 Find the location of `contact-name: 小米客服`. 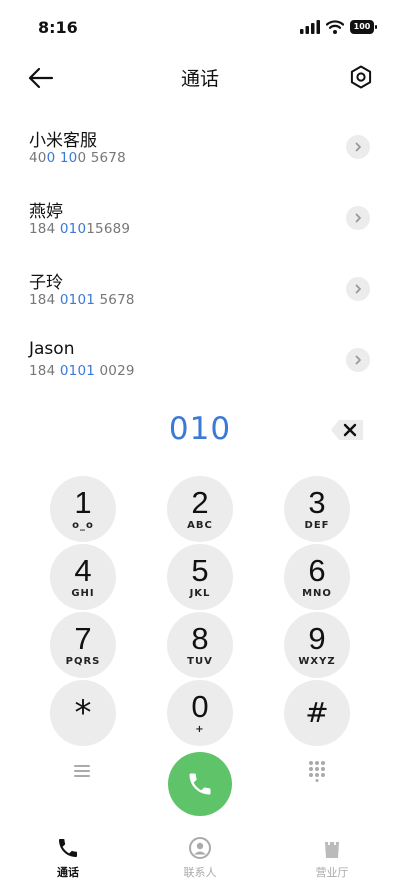

contact-name: 小米客服 is located at coordinates (63, 141).